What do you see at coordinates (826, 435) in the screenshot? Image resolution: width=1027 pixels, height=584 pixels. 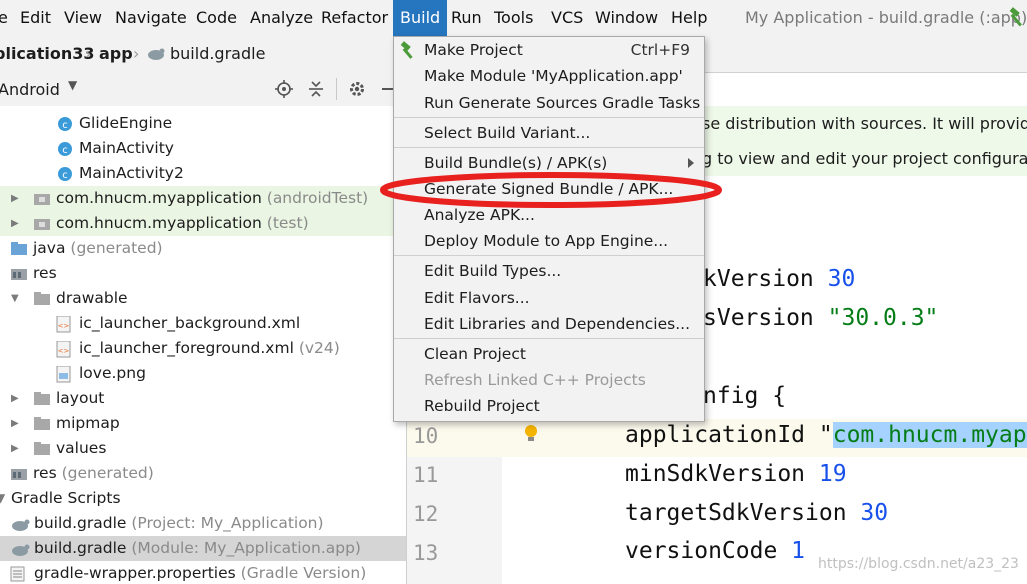 I see `code-line: applicationId "com.hnucm.myap` at bounding box center [826, 435].